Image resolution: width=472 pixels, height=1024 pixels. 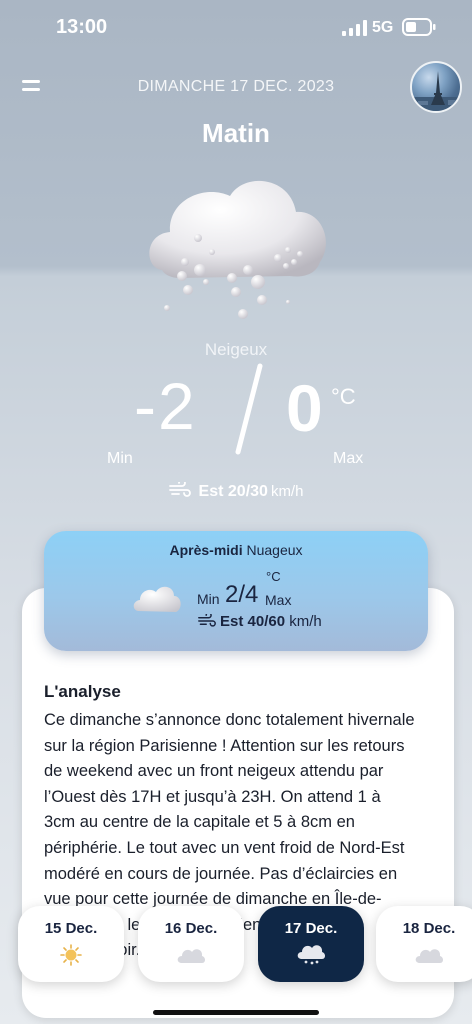 What do you see at coordinates (120, 458) in the screenshot?
I see `temp-min-label: Min` at bounding box center [120, 458].